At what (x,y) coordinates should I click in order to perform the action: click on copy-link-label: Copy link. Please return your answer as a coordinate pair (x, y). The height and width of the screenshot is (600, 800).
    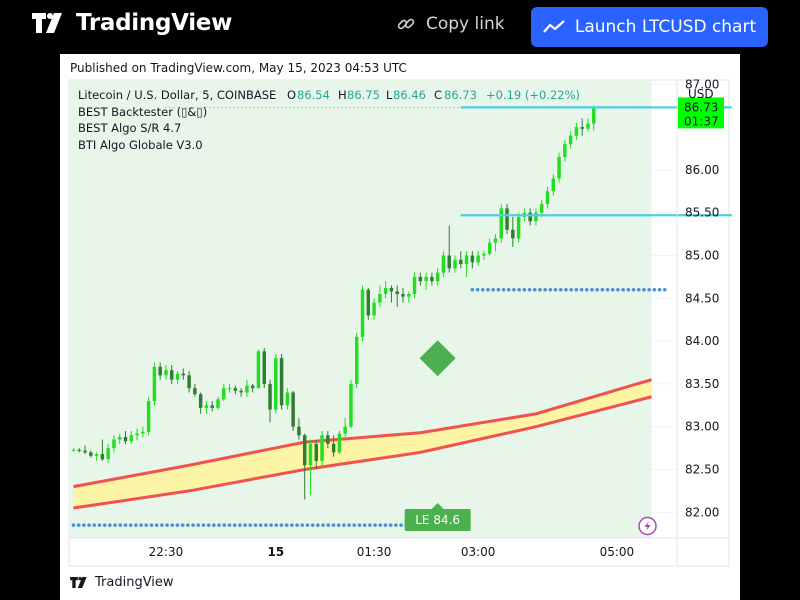
    Looking at the image, I should click on (465, 24).